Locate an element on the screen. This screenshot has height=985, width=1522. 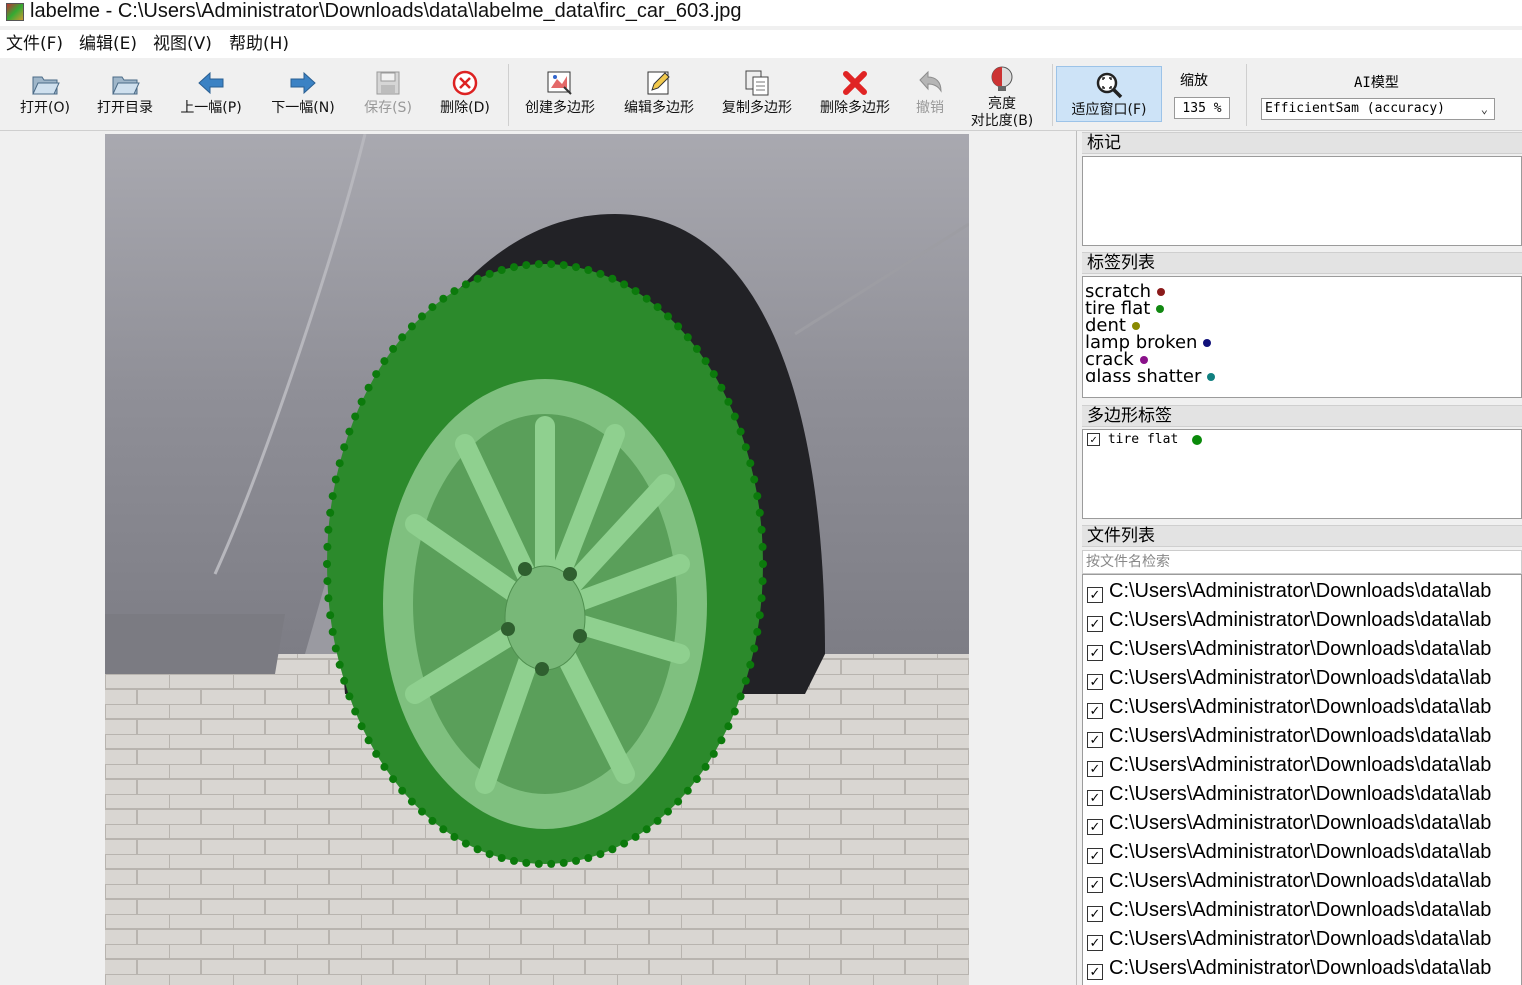
prev-image-button: 上一幅(P) is located at coordinates (211, 95).